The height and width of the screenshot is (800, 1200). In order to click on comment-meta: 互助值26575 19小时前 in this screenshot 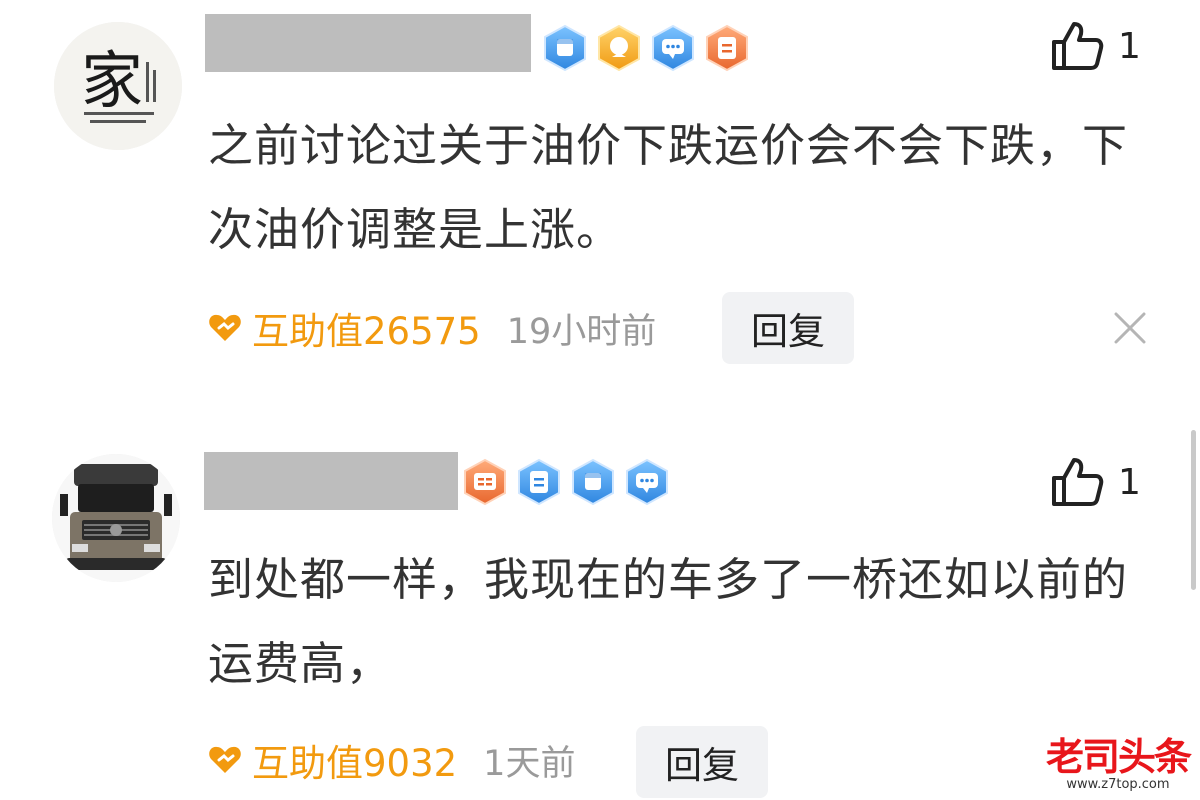, I will do `click(432, 328)`.